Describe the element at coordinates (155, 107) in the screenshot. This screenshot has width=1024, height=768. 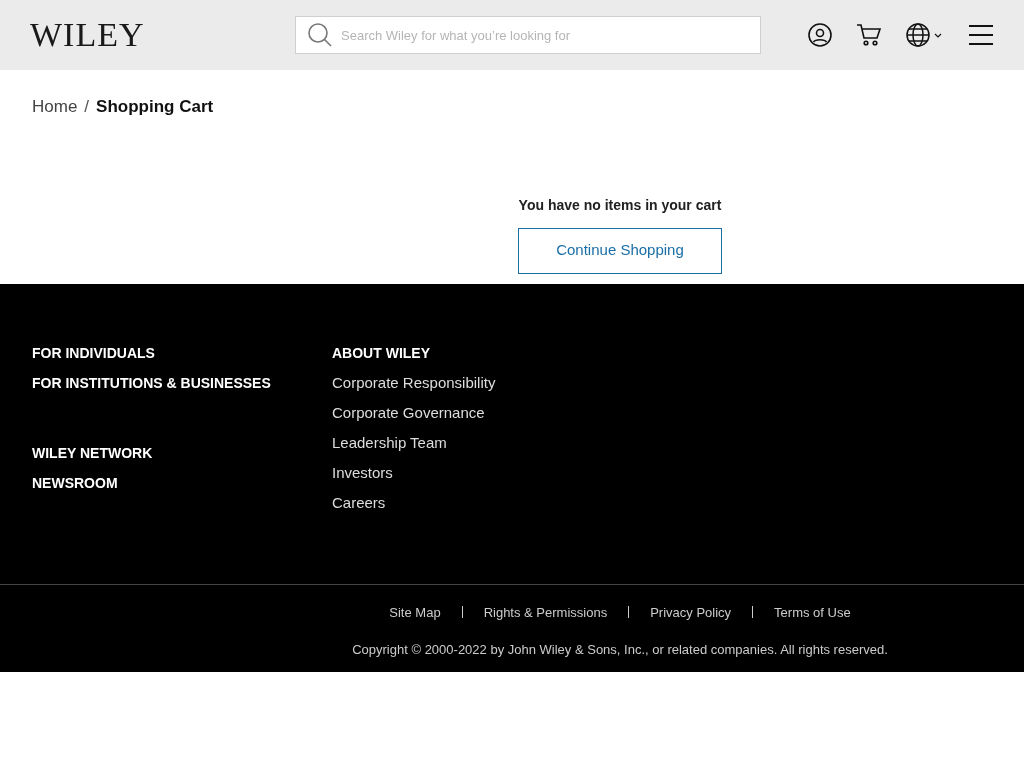
I see `breadcrumb-current: Shopping Cart` at that location.